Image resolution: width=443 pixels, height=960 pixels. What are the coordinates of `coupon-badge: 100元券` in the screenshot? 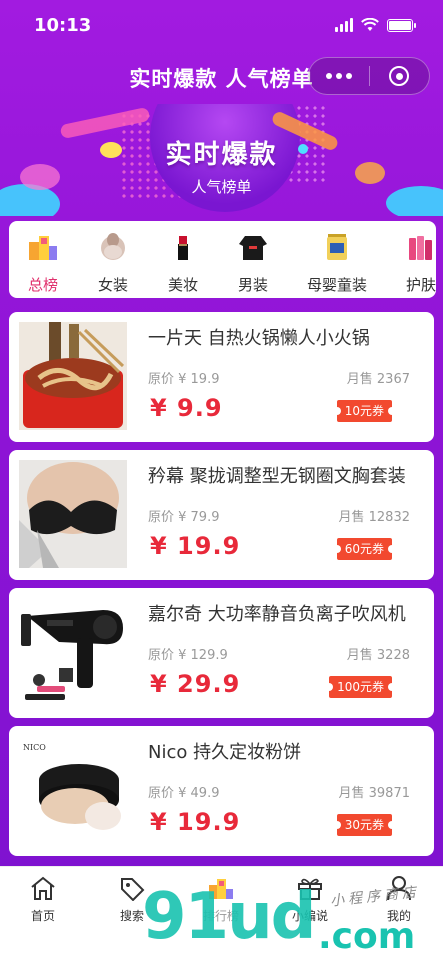 It's located at (360, 687).